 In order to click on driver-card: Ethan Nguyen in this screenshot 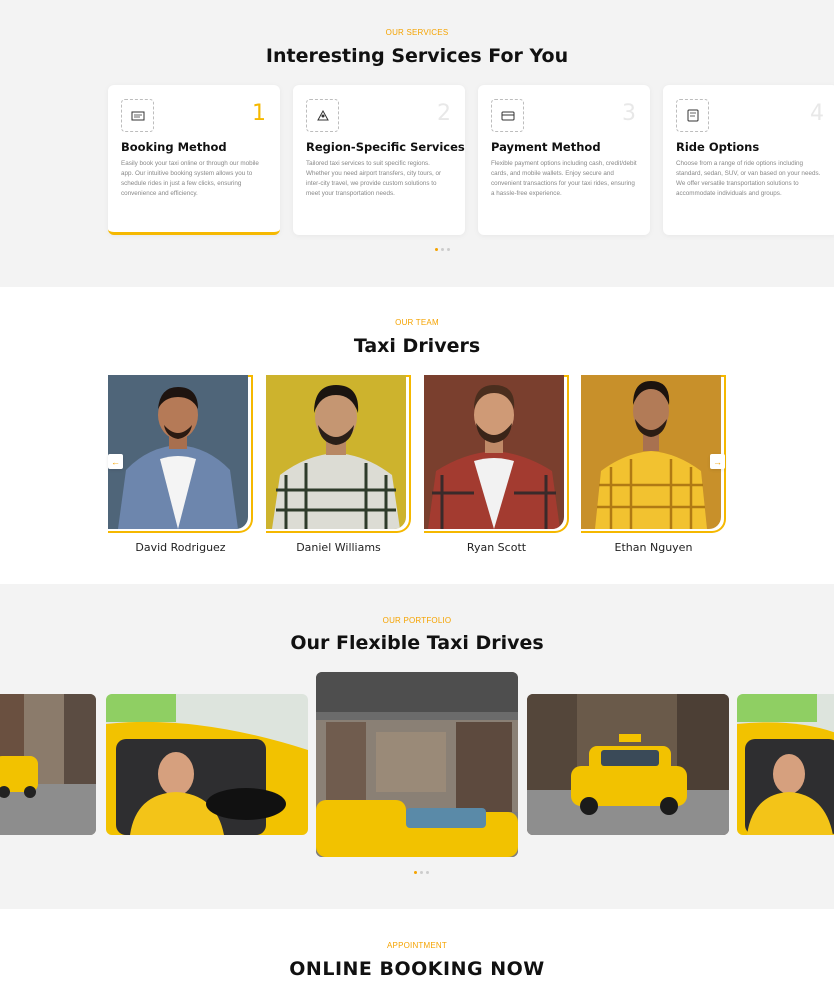, I will do `click(653, 464)`.